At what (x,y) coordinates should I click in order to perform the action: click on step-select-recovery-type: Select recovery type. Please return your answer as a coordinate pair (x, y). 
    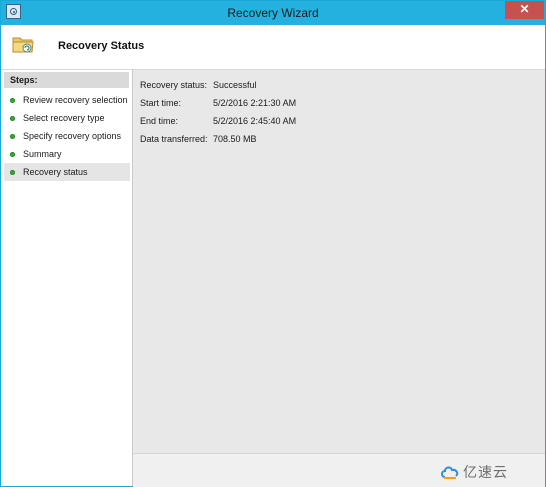
    Looking at the image, I should click on (67, 118).